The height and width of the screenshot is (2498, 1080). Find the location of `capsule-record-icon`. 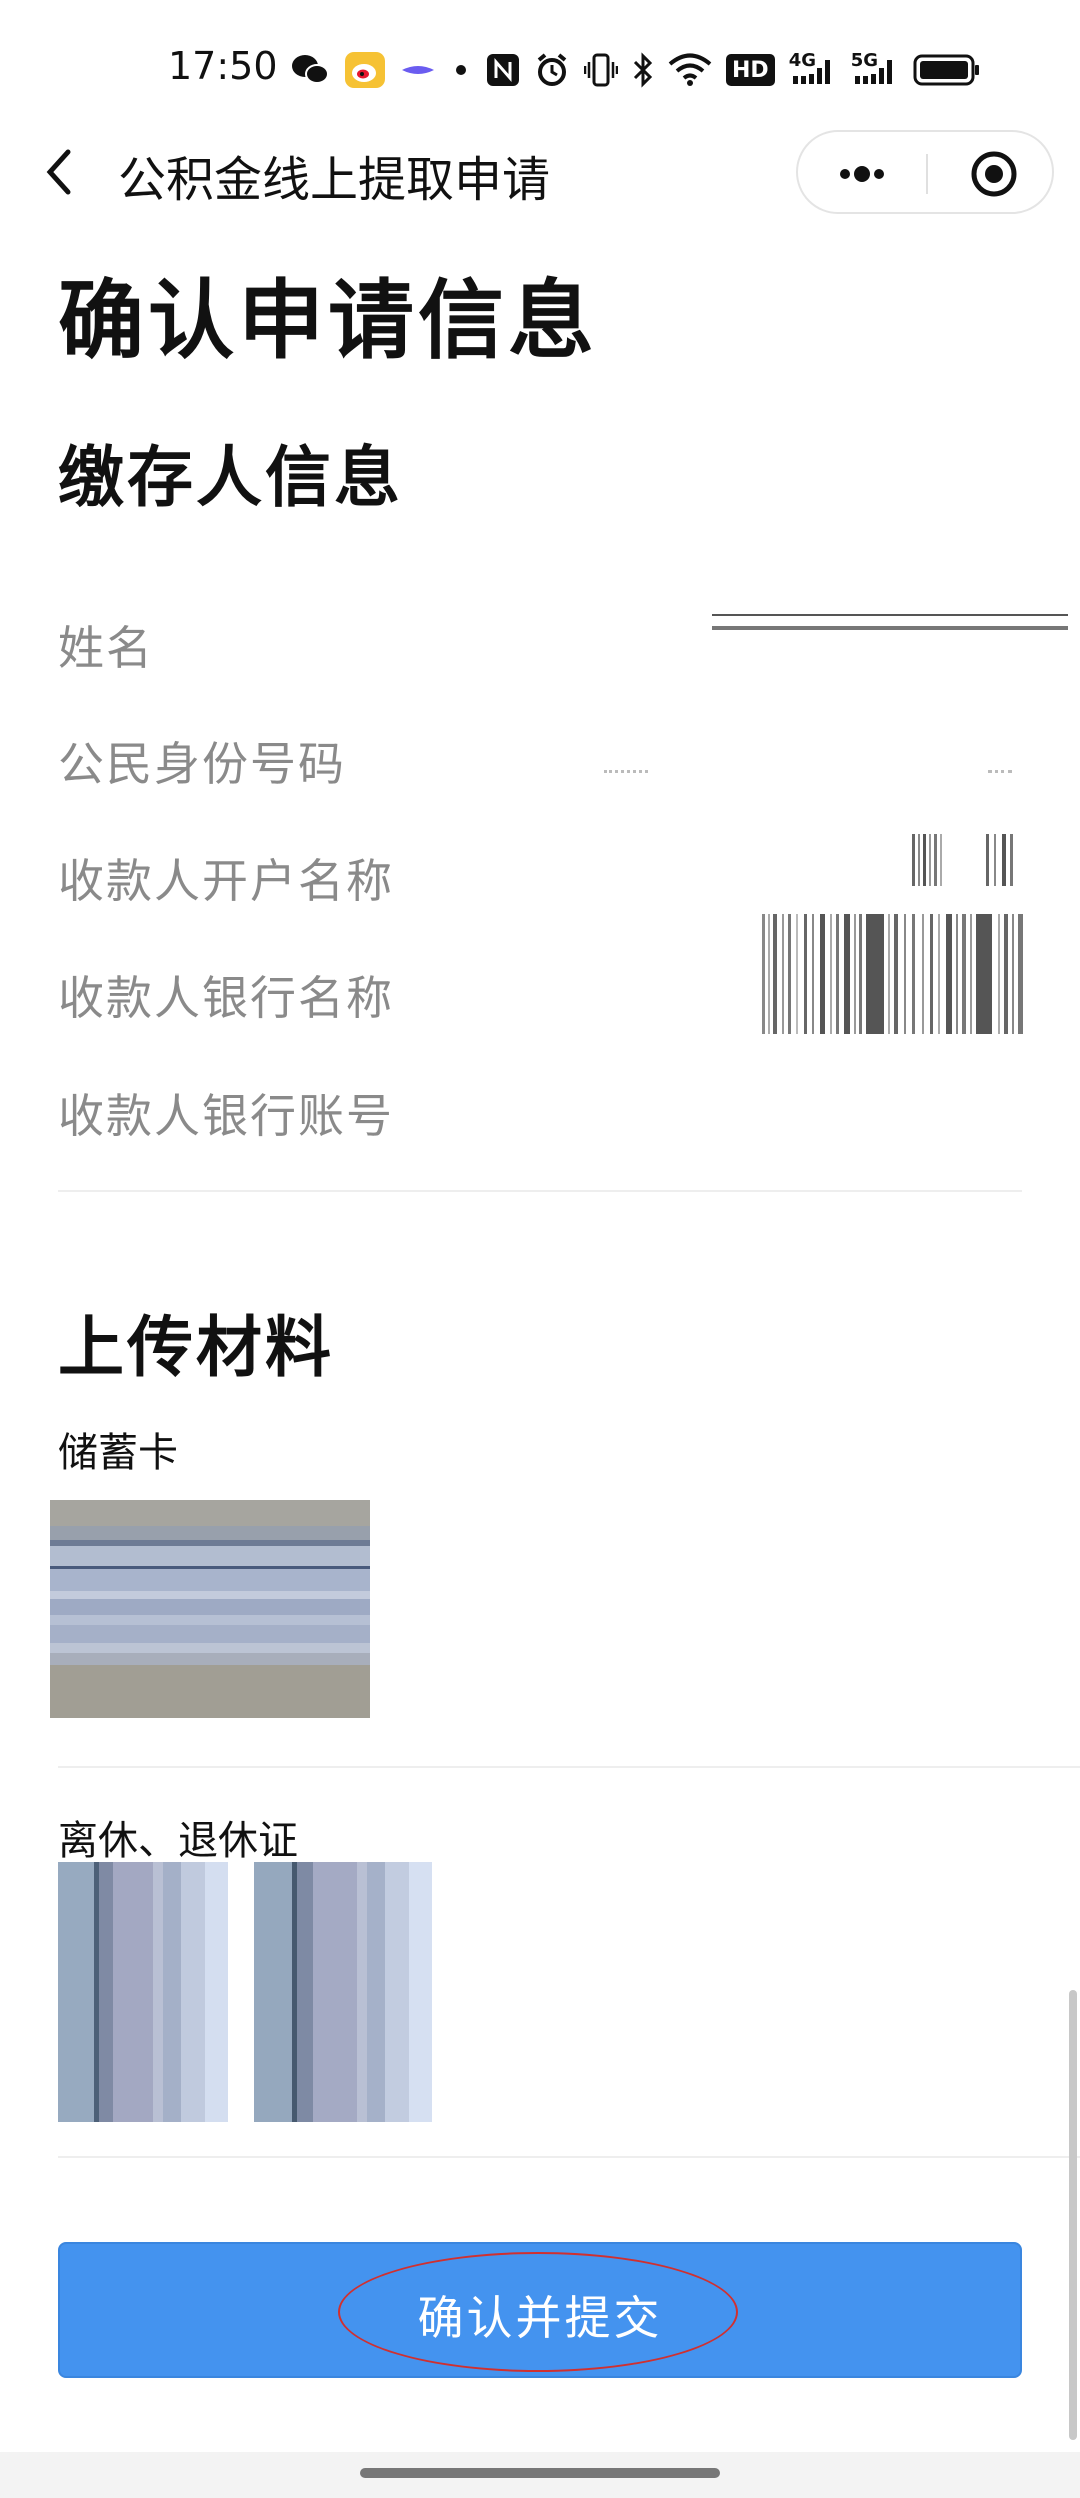

capsule-record-icon is located at coordinates (994, 174).